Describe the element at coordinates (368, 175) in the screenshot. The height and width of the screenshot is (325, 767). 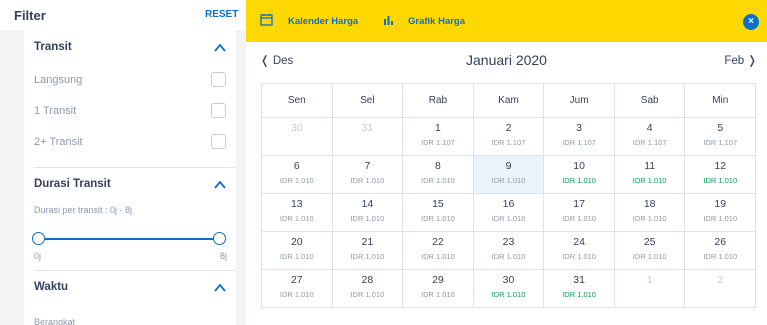
I see `calendar-day: 7 IDR 1.010` at that location.